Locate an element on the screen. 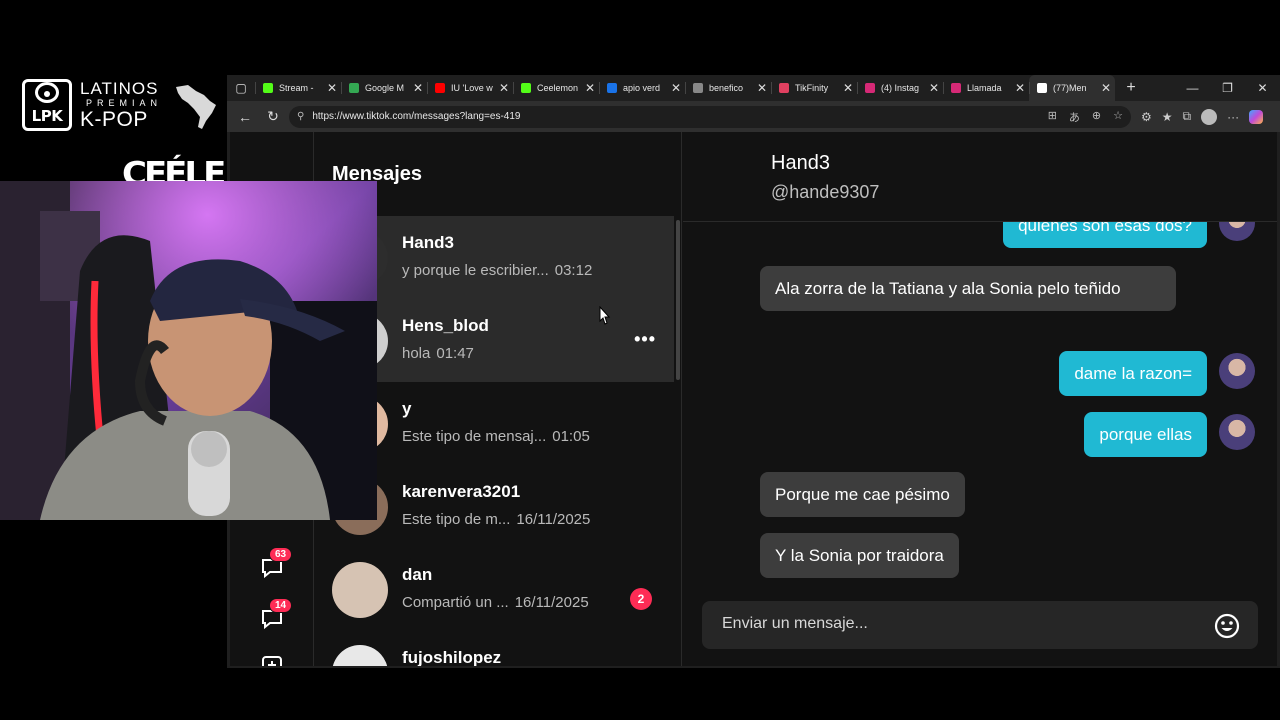 The width and height of the screenshot is (1280, 720). conversation-name: dan is located at coordinates (417, 574).